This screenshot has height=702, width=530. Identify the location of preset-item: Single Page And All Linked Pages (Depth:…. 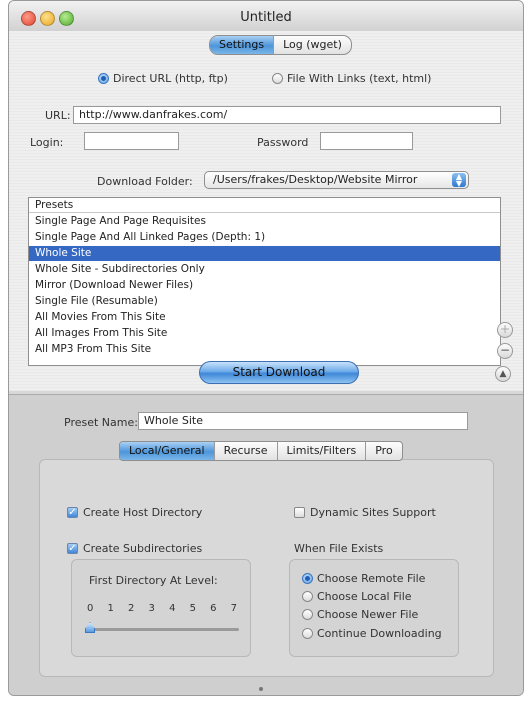
(264, 237).